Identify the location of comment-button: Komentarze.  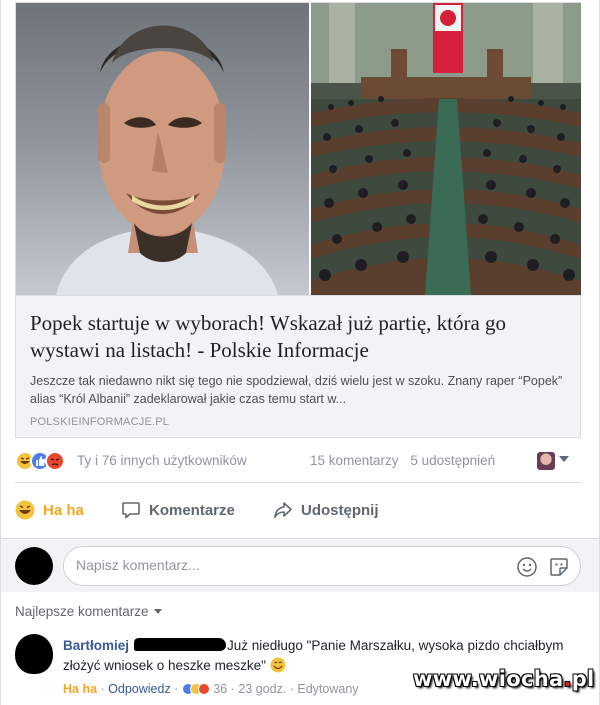
(178, 510).